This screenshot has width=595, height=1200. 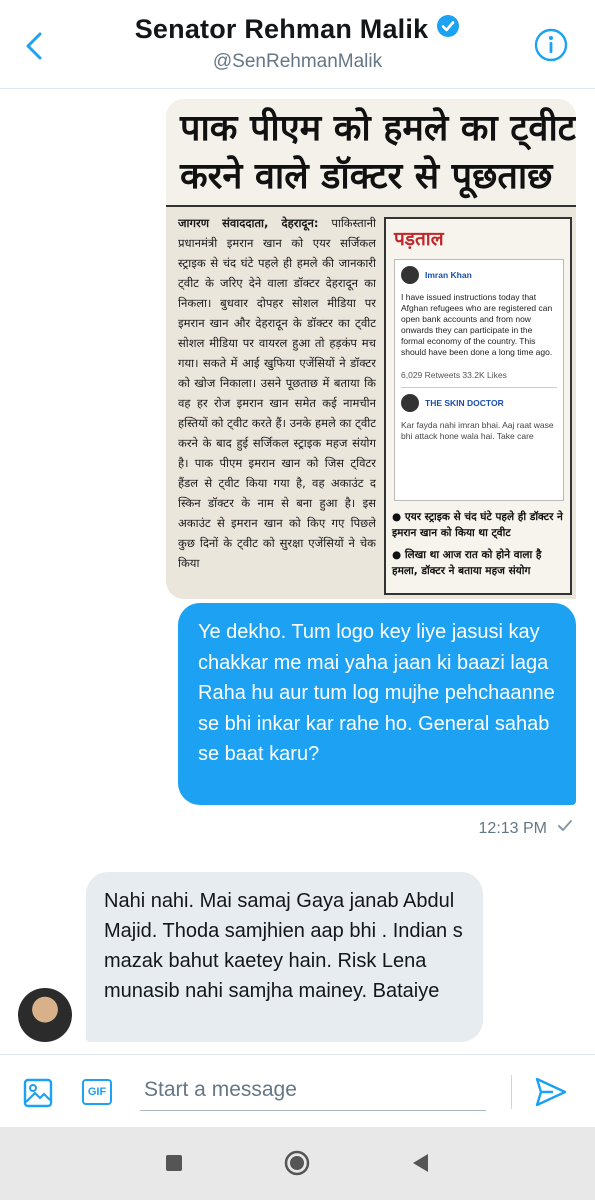 I want to click on tweet-stats: 6,029 Retweets 33.2K Likes, so click(x=454, y=375).